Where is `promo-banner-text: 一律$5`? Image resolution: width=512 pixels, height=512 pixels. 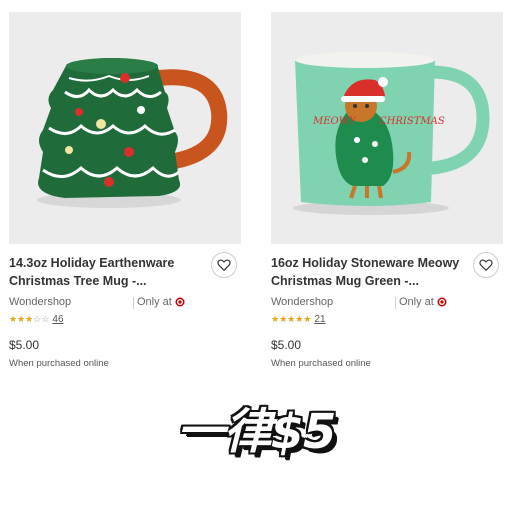 promo-banner-text: 一律$5 is located at coordinates (256, 432).